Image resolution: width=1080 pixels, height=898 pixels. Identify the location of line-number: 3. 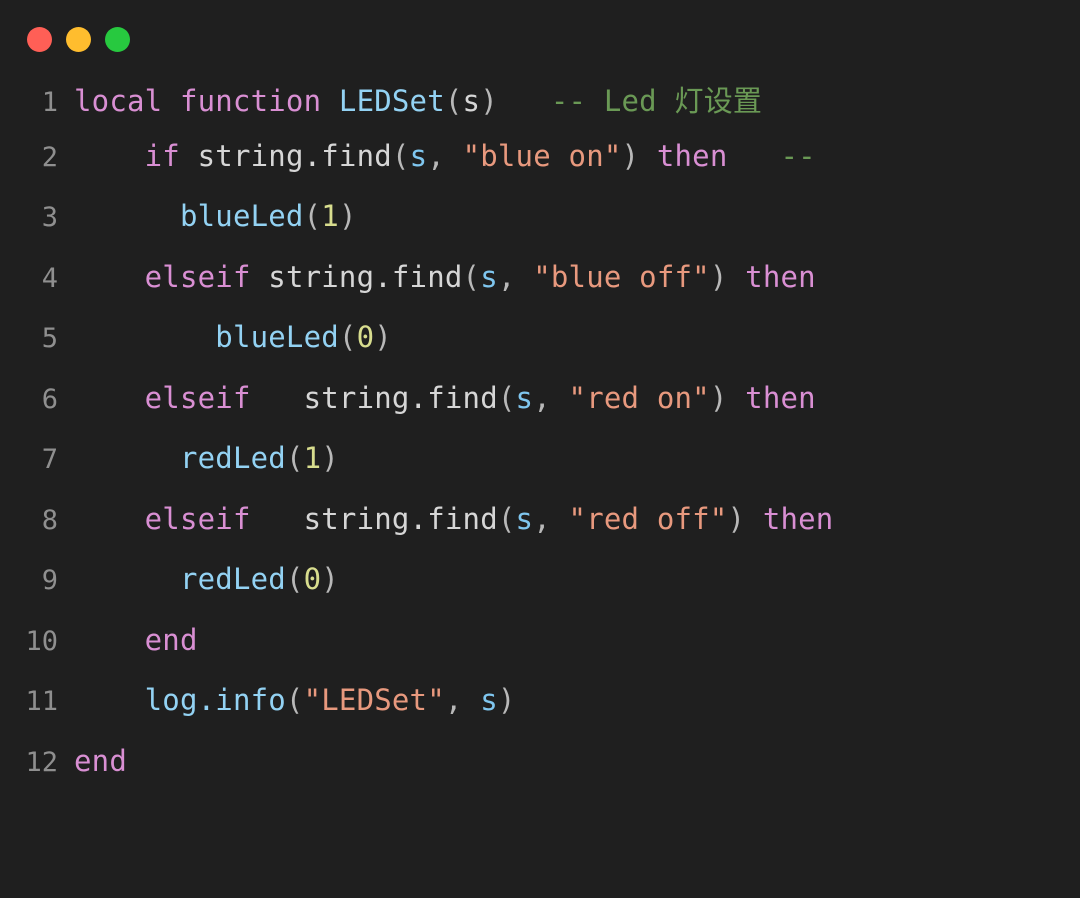
(49, 217).